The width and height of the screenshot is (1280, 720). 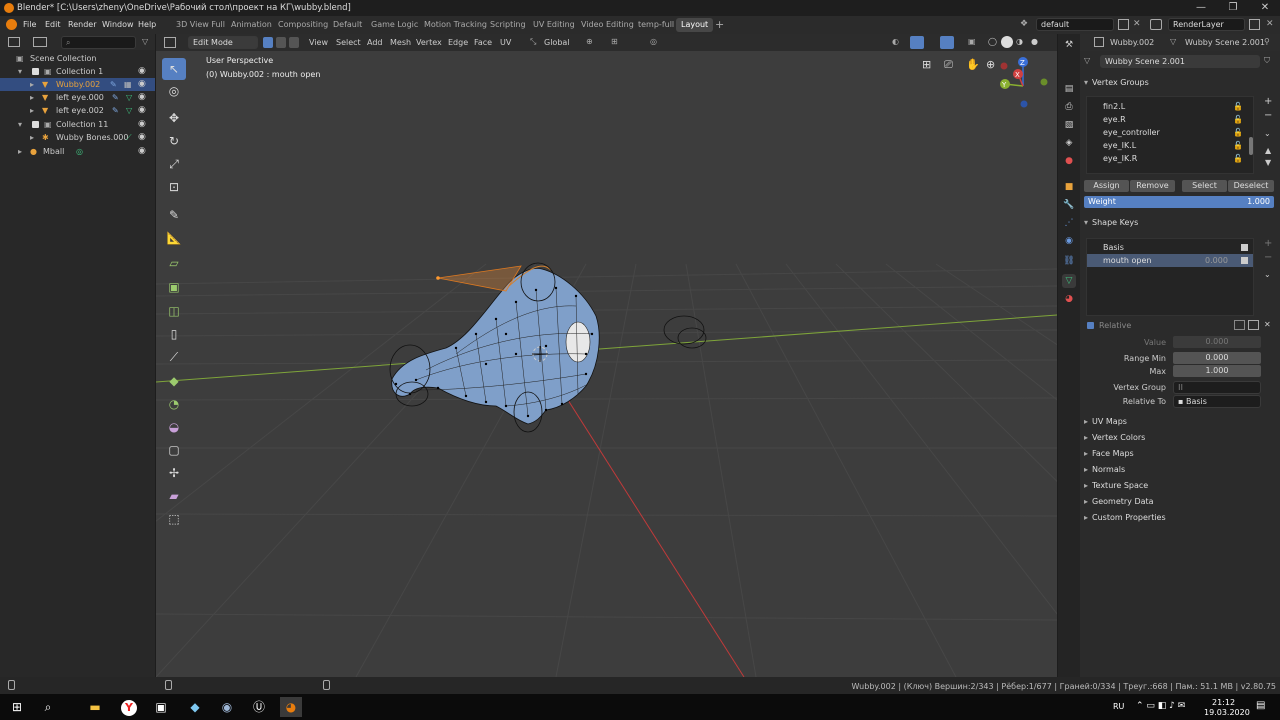 What do you see at coordinates (990, 64) in the screenshot?
I see `zoom-icon: ⊕` at bounding box center [990, 64].